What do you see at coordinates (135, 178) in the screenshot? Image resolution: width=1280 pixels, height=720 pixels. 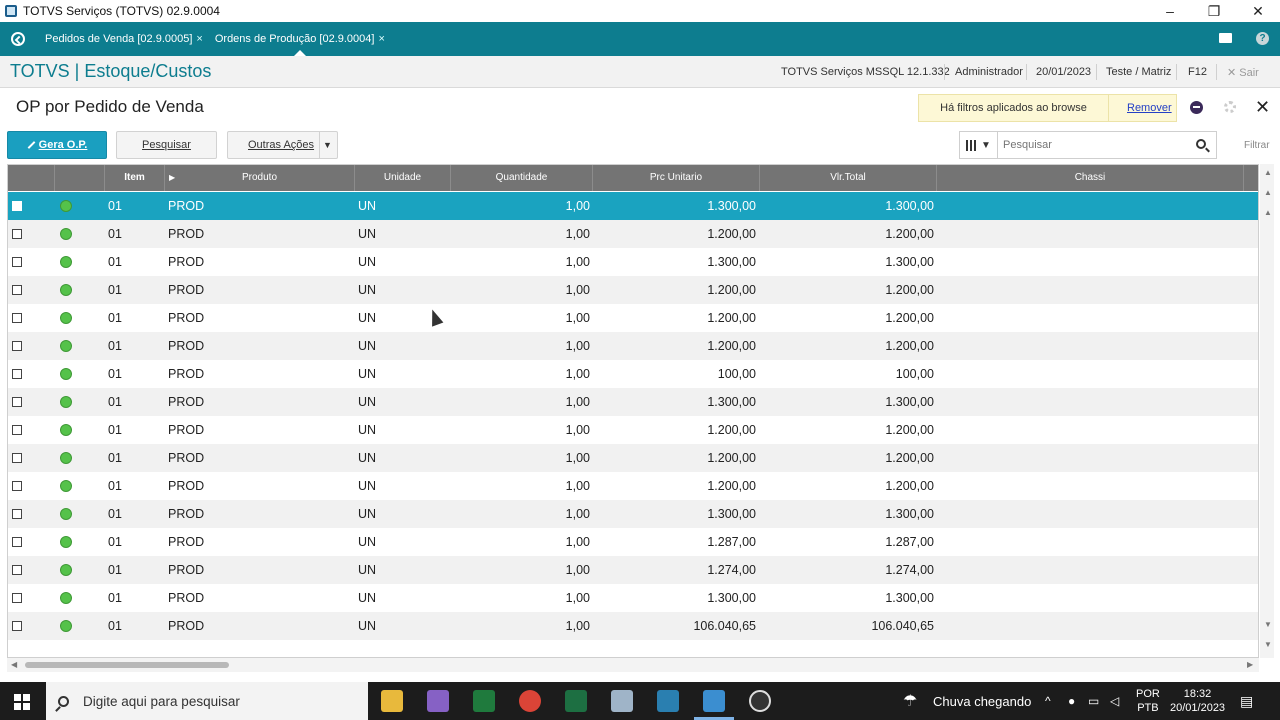 I see `header-item: Item` at bounding box center [135, 178].